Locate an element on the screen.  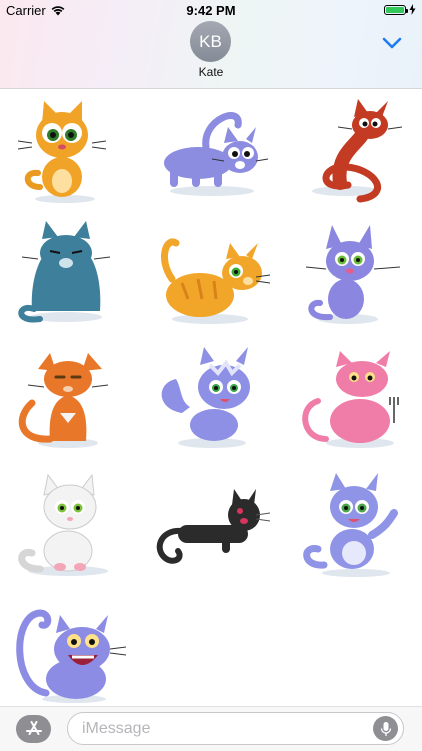
sticker-orange-kitten is located at coordinates (70, 150).